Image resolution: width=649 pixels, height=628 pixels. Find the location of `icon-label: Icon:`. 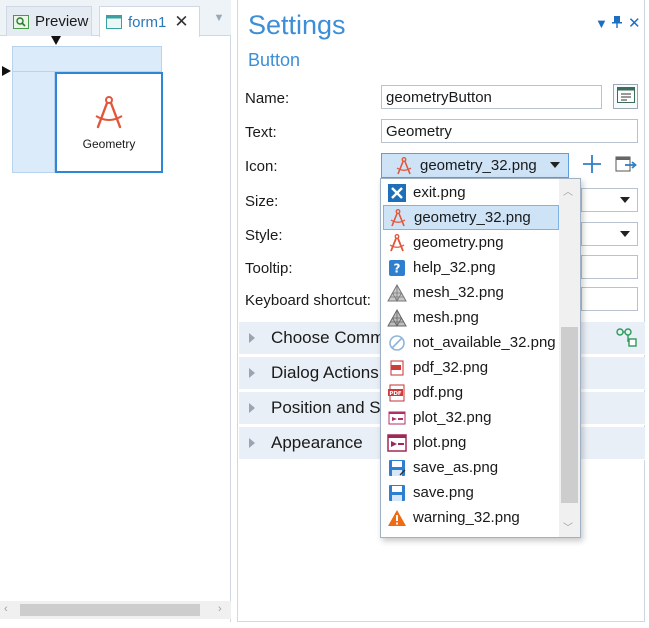

icon-label: Icon: is located at coordinates (261, 166).